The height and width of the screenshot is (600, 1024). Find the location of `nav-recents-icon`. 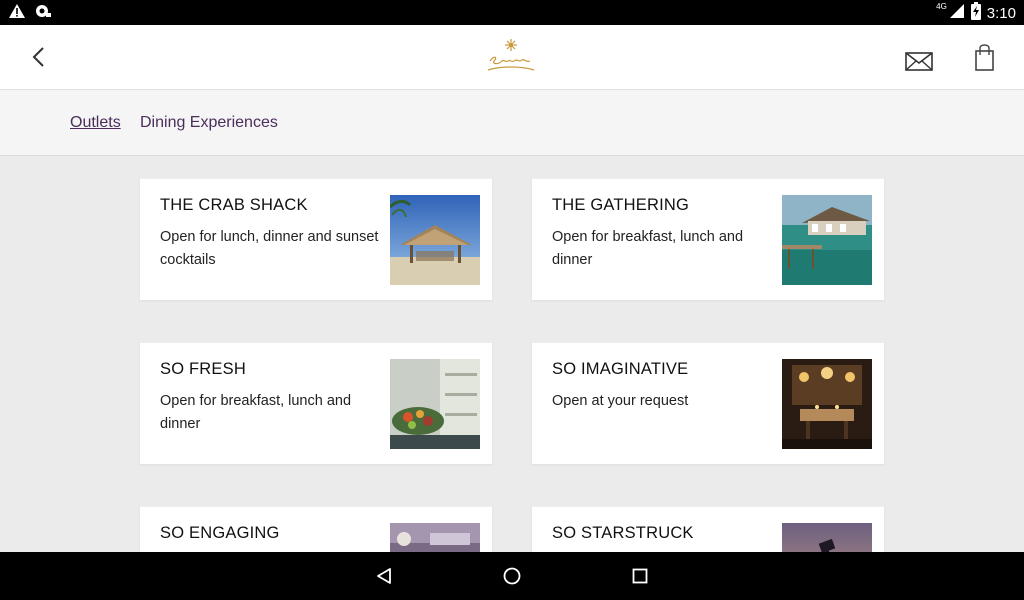

nav-recents-icon is located at coordinates (640, 579).